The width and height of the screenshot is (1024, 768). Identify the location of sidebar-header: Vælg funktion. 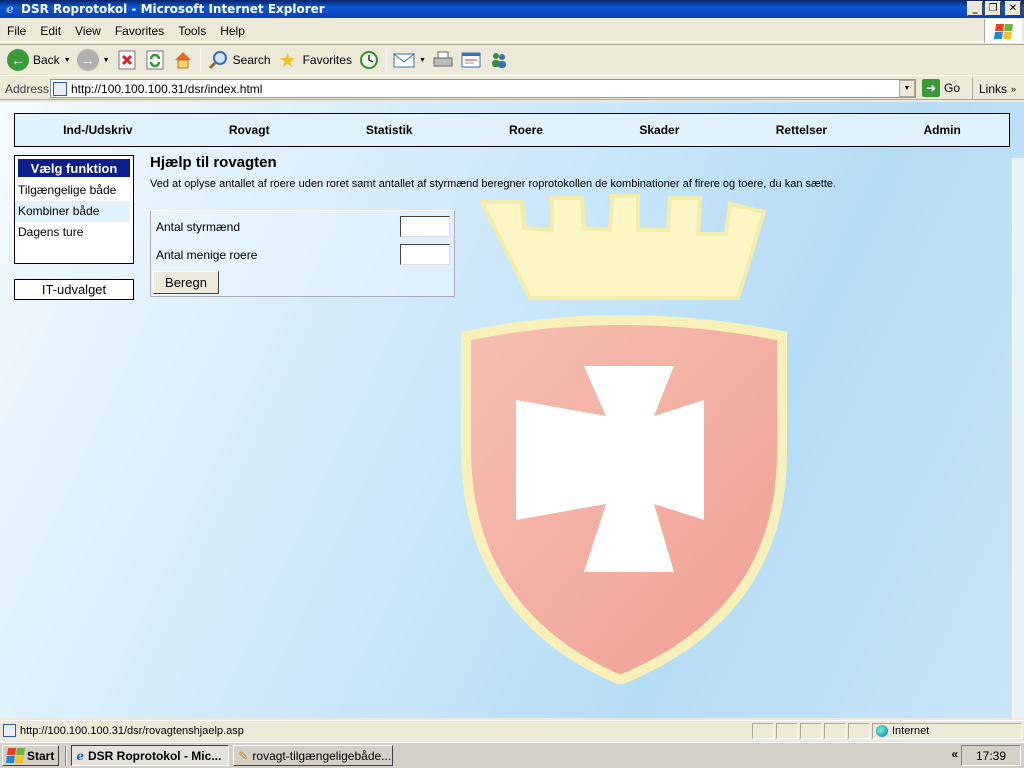
(74, 168).